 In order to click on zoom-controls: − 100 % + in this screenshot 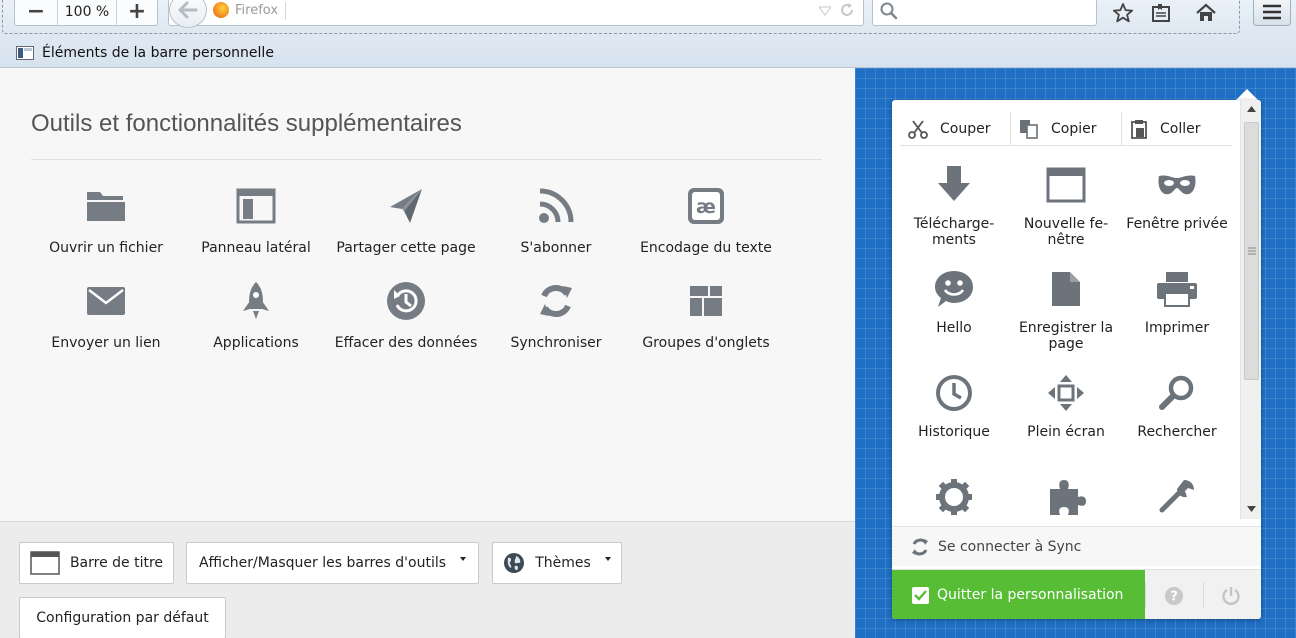, I will do `click(86, 13)`.